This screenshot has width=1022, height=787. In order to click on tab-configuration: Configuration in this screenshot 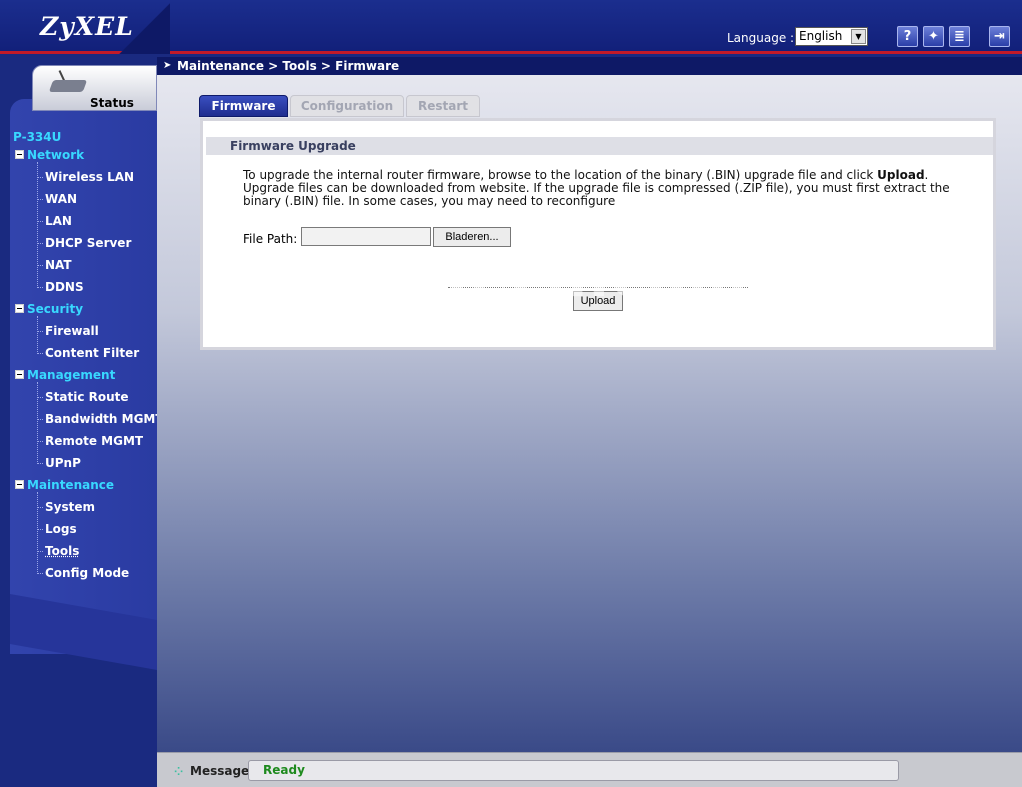, I will do `click(347, 106)`.